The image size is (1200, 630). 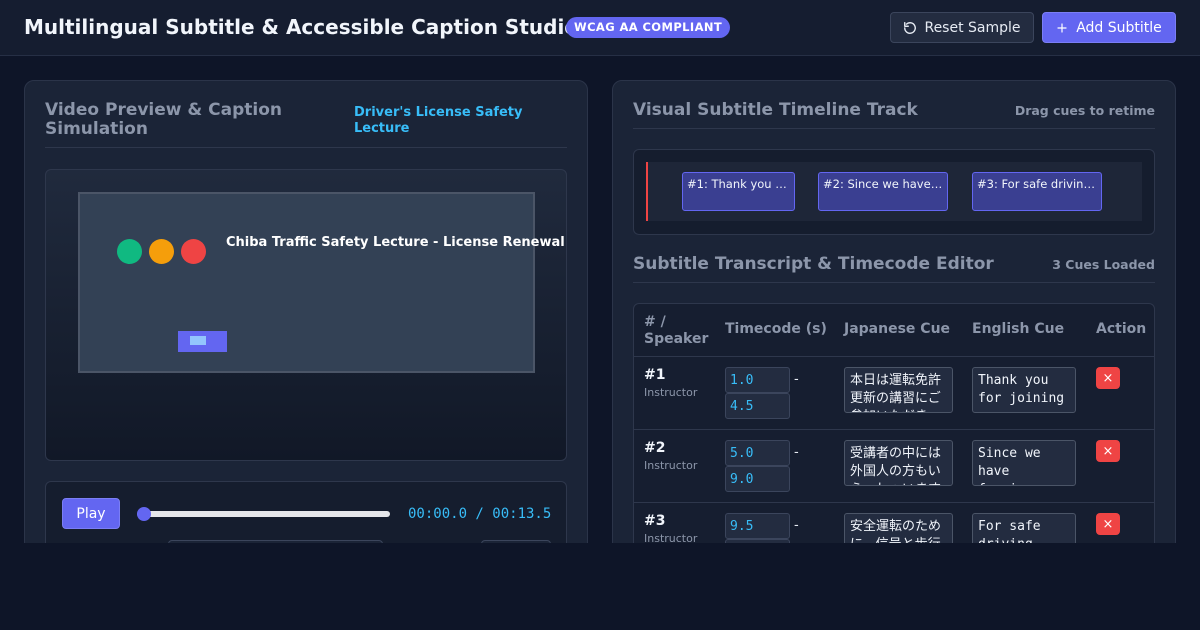 I want to click on playhead, so click(x=647, y=191).